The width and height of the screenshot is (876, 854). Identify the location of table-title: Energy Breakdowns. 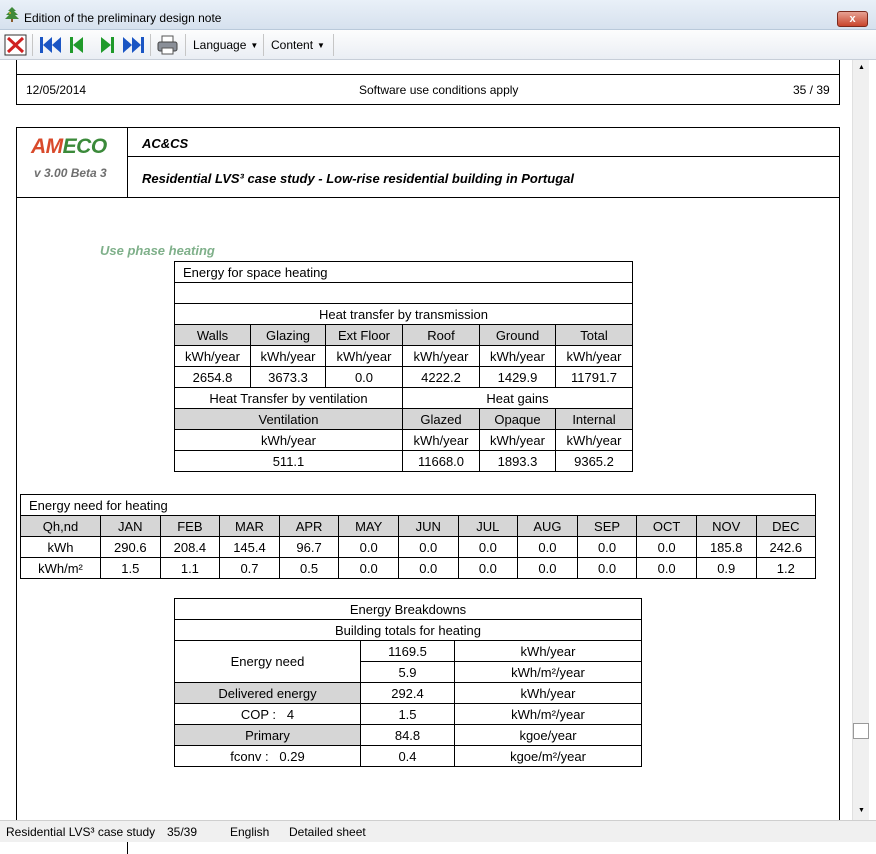
(408, 609).